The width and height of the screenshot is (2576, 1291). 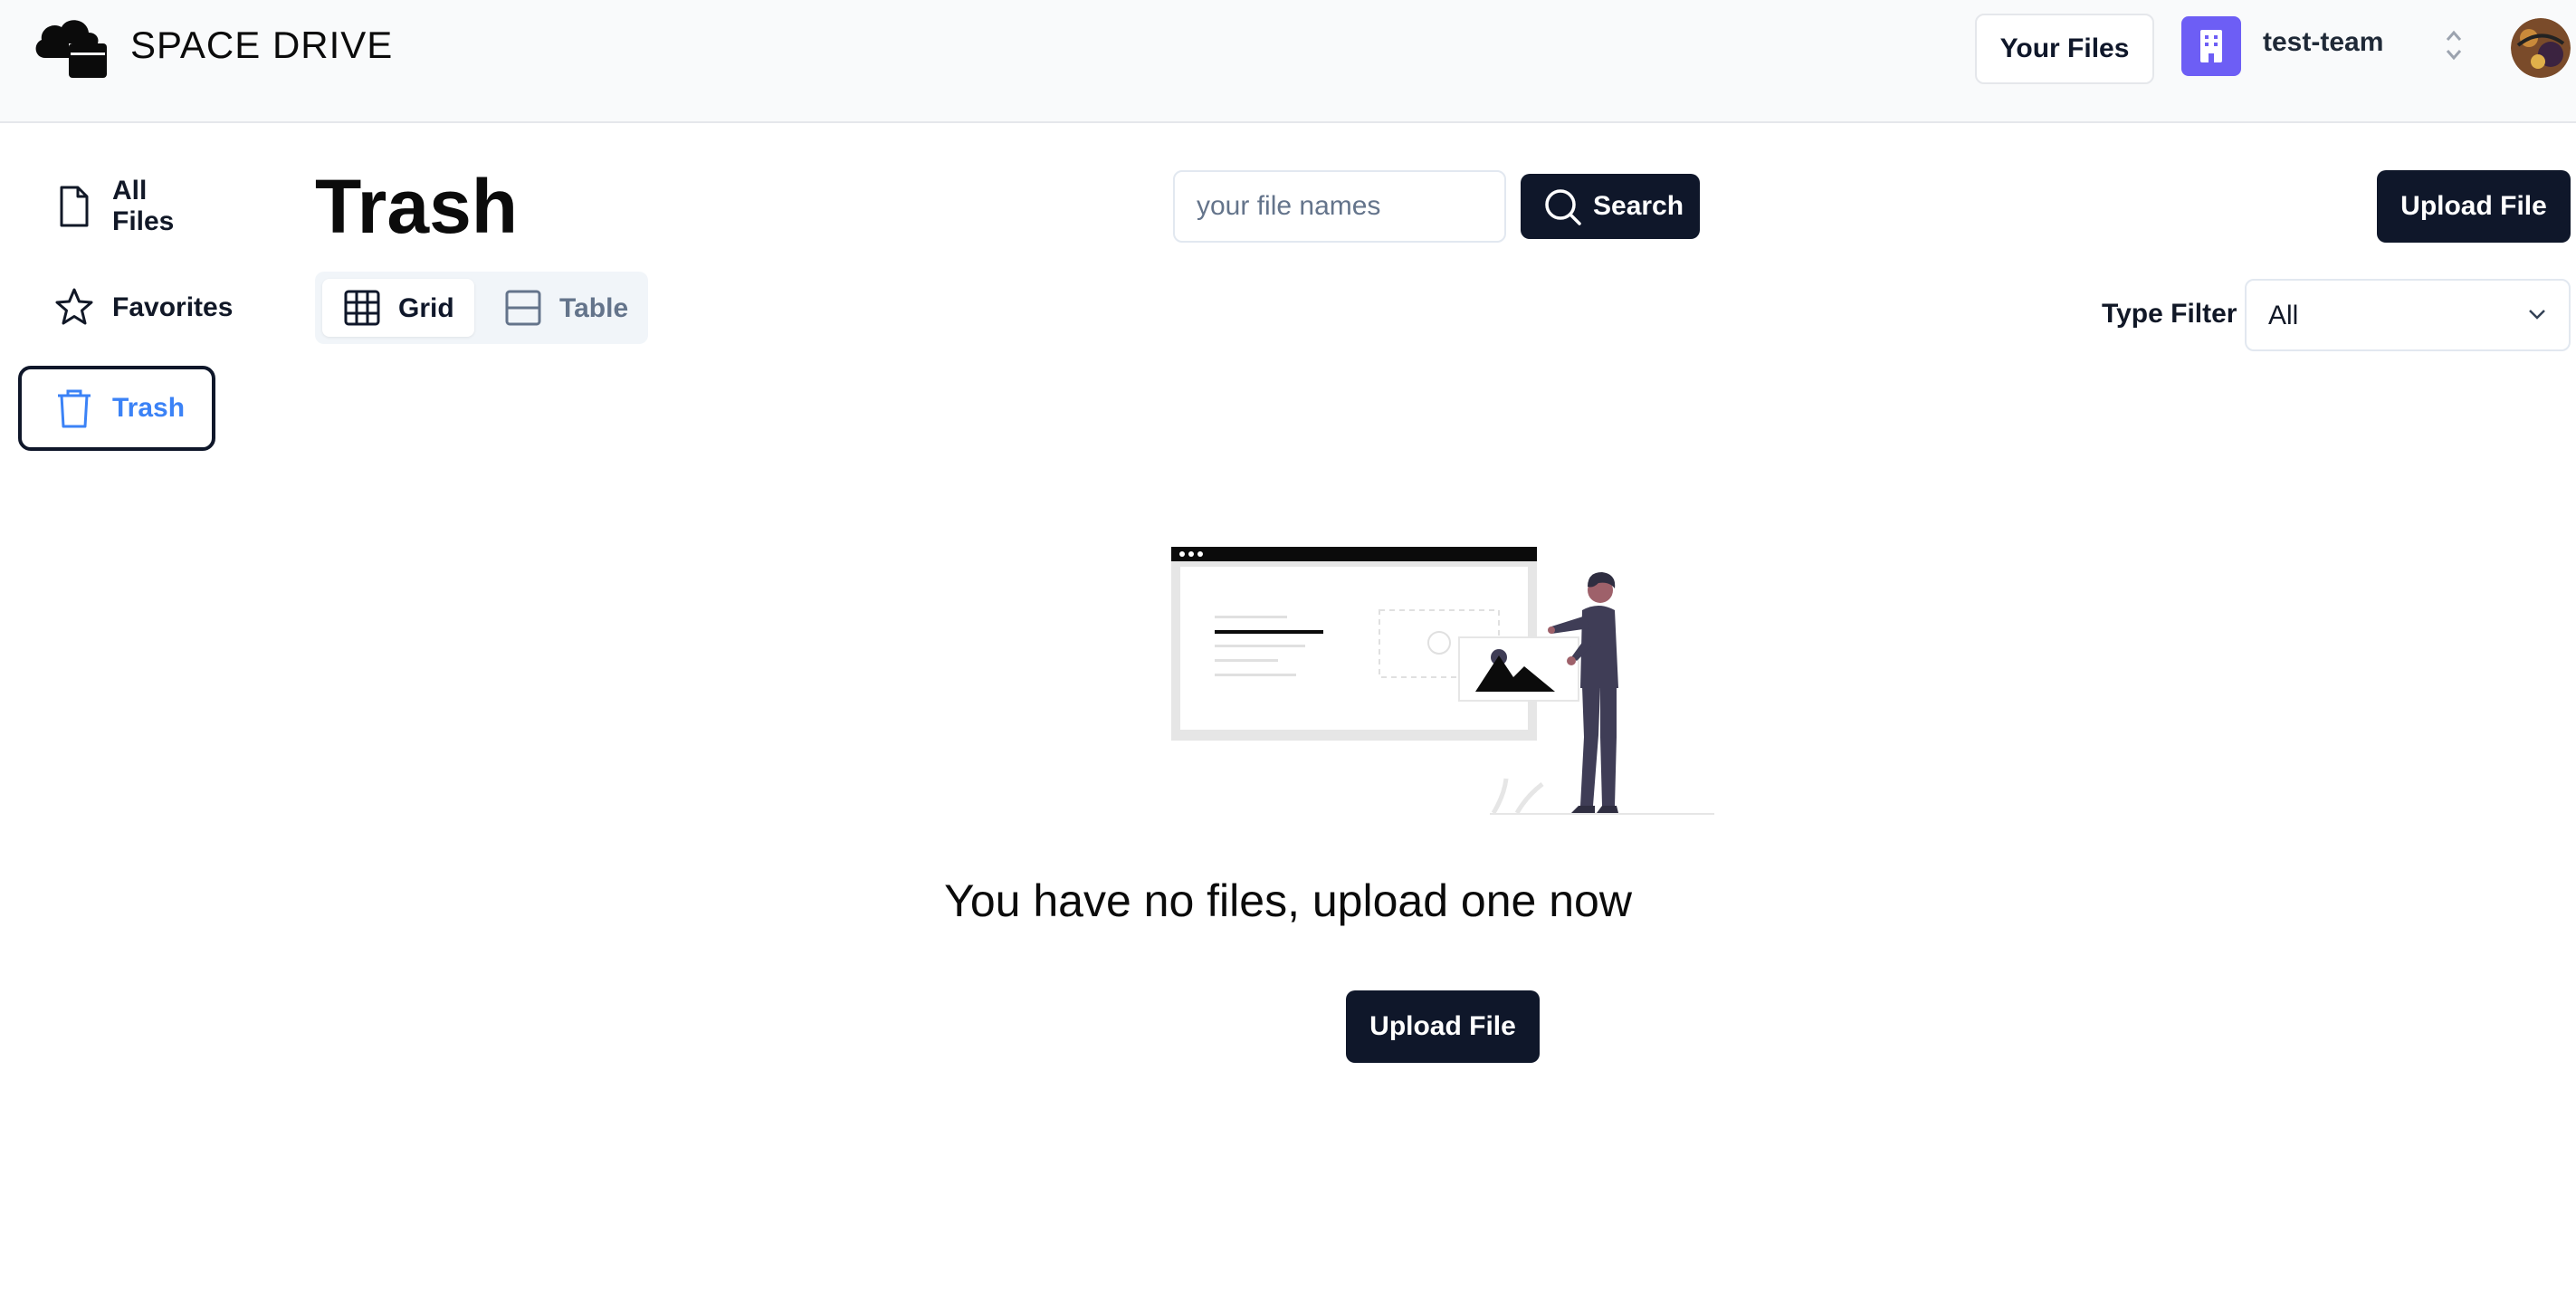 What do you see at coordinates (362, 308) in the screenshot?
I see `grid-icon` at bounding box center [362, 308].